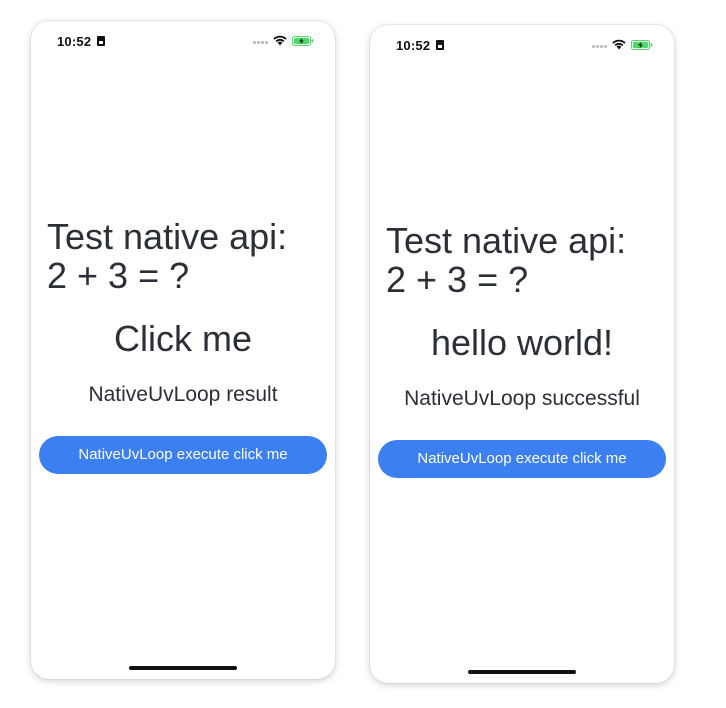 This screenshot has height=708, width=726. I want to click on status-text: NativeUvLoop successful, so click(522, 398).